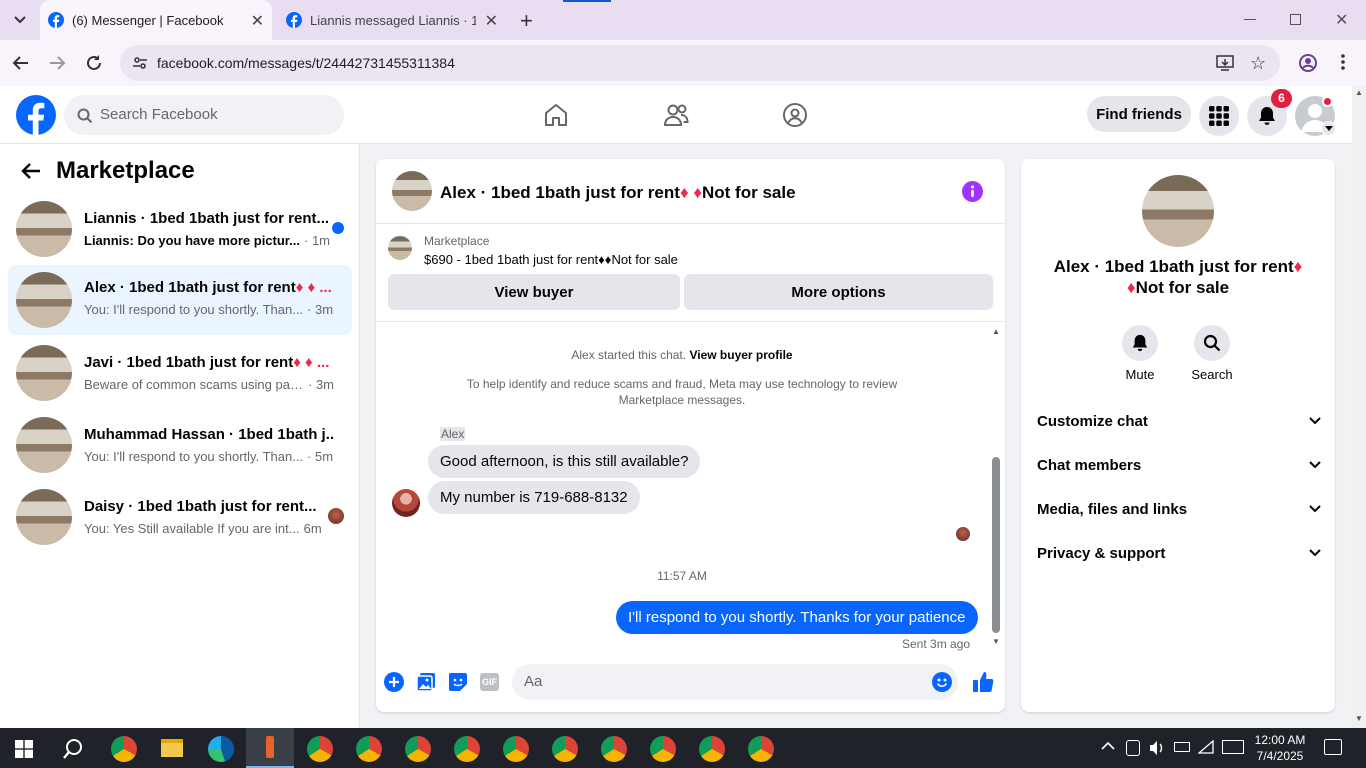  I want to click on find-friends-button: Find friends, so click(1139, 114).